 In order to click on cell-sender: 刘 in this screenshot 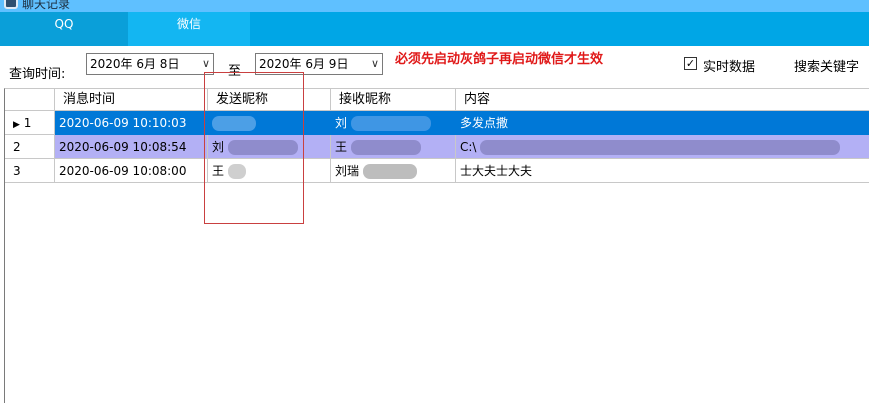, I will do `click(269, 147)`.